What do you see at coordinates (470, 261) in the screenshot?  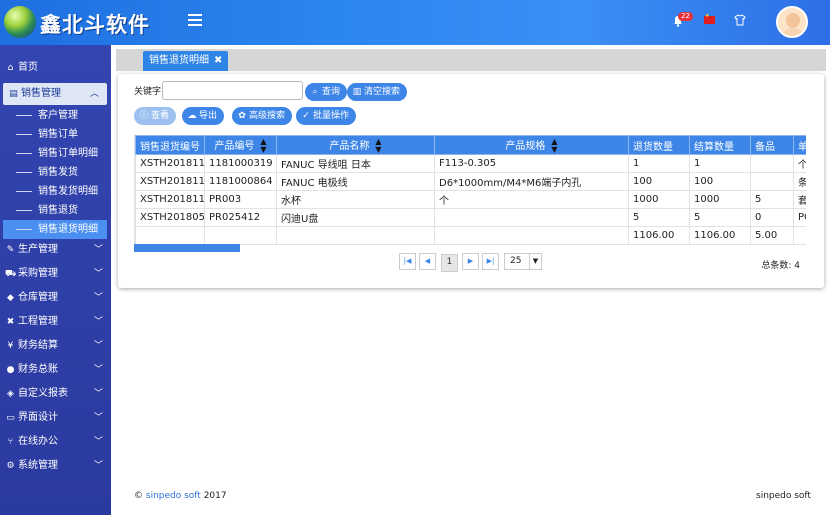 I see `next-page-button: ▶` at bounding box center [470, 261].